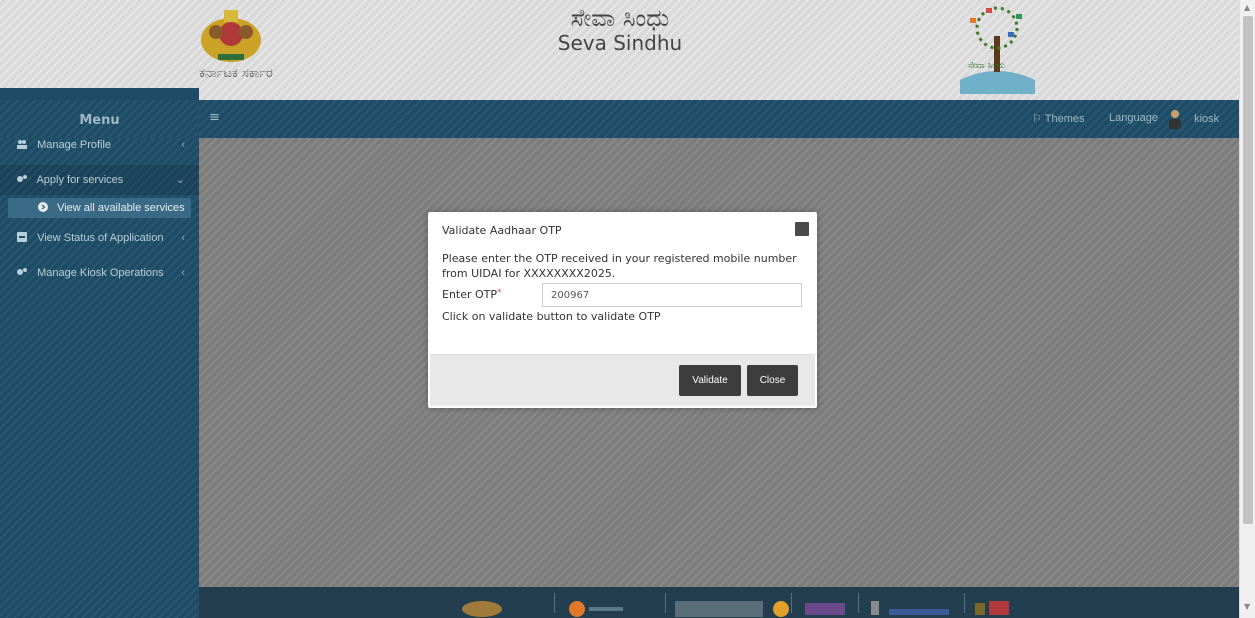  I want to click on arrow-circle-icon, so click(43, 207).